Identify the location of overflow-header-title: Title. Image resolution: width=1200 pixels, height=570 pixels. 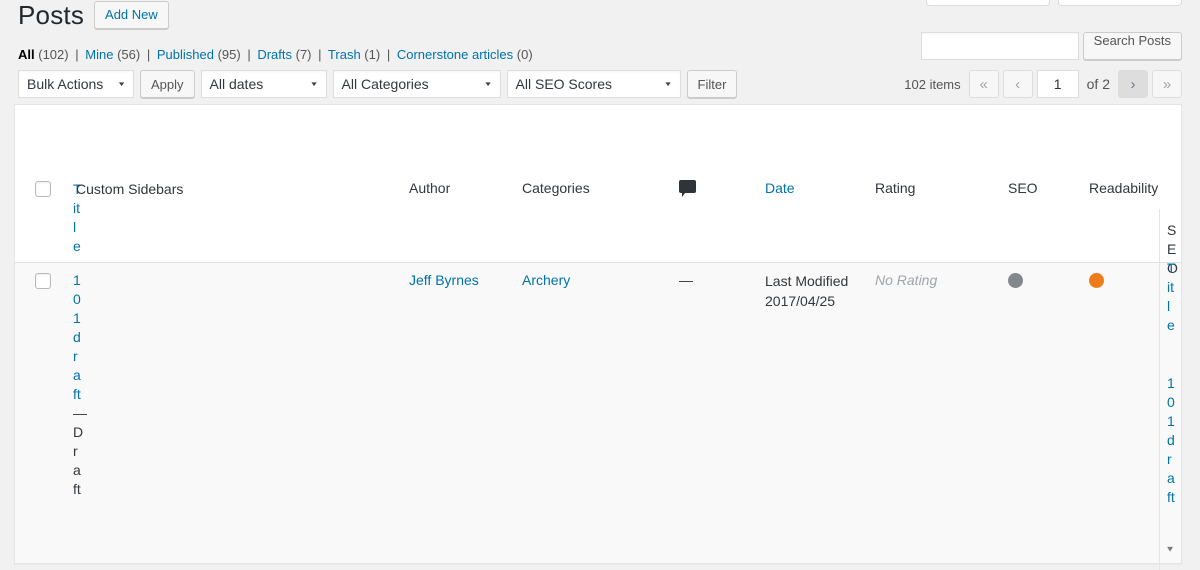
(1172, 297).